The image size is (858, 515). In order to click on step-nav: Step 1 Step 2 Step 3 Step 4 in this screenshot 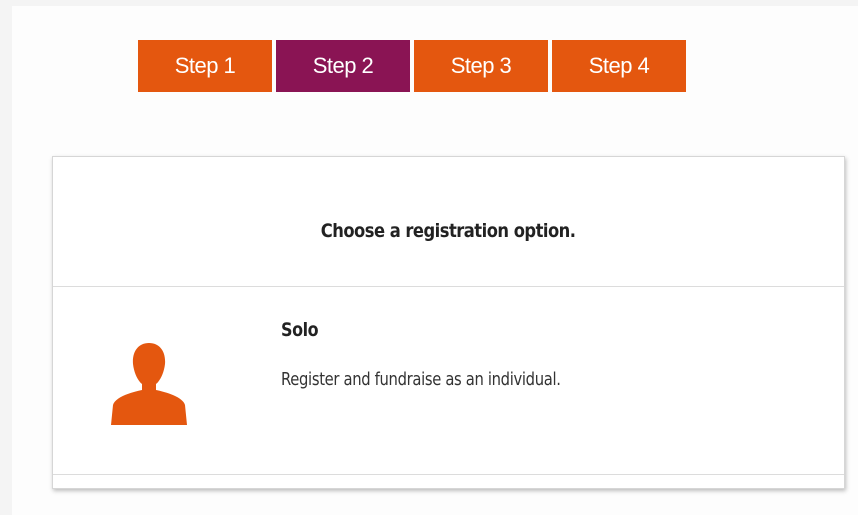, I will do `click(412, 66)`.